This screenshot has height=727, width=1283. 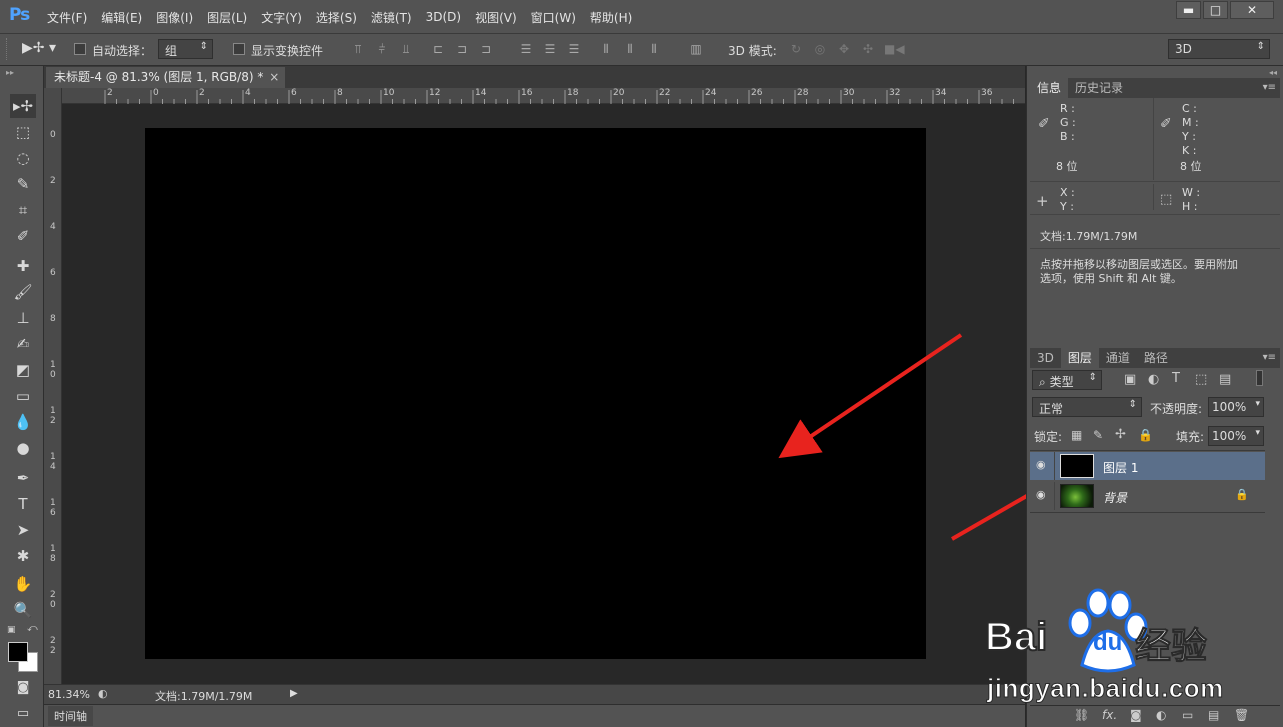 What do you see at coordinates (1042, 382) in the screenshot?
I see `search-icon: ⌕` at bounding box center [1042, 382].